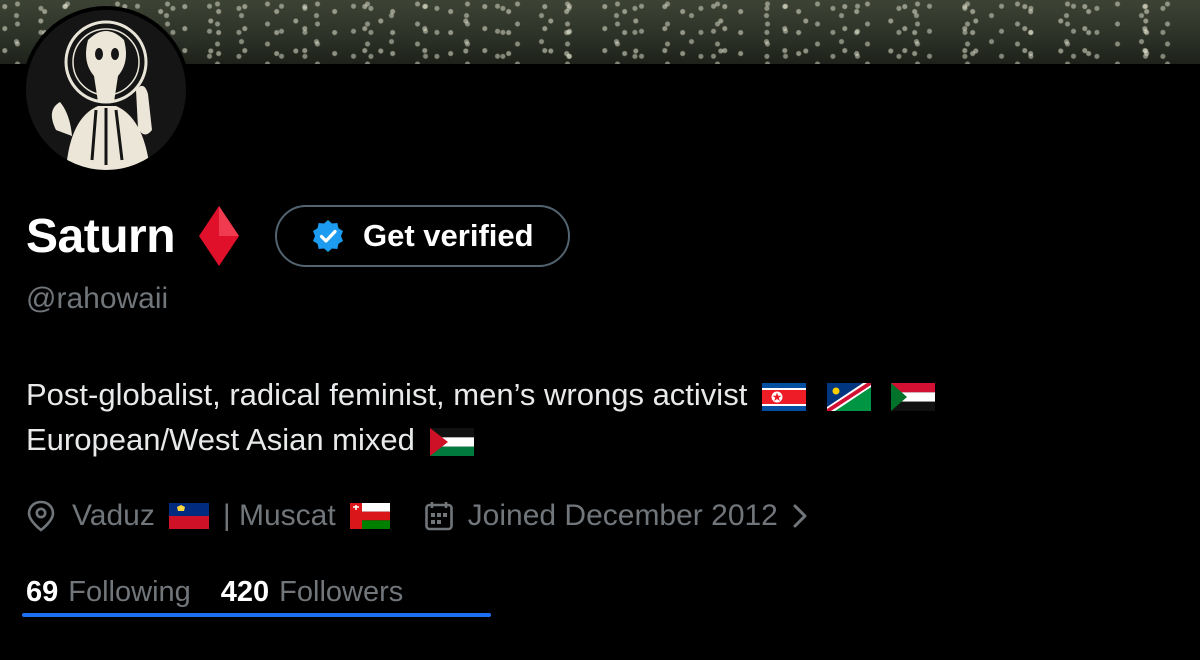 This screenshot has height=660, width=1200. I want to click on sudan-flag-icon, so click(913, 396).